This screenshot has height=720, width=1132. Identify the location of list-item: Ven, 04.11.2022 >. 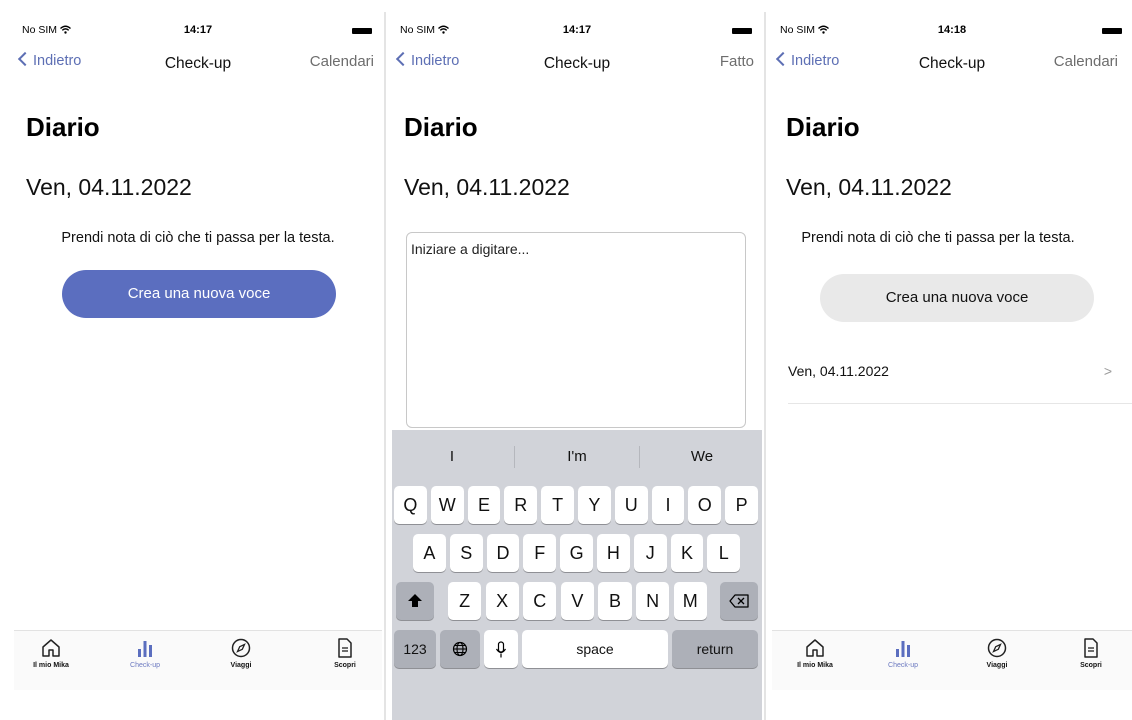
(960, 382).